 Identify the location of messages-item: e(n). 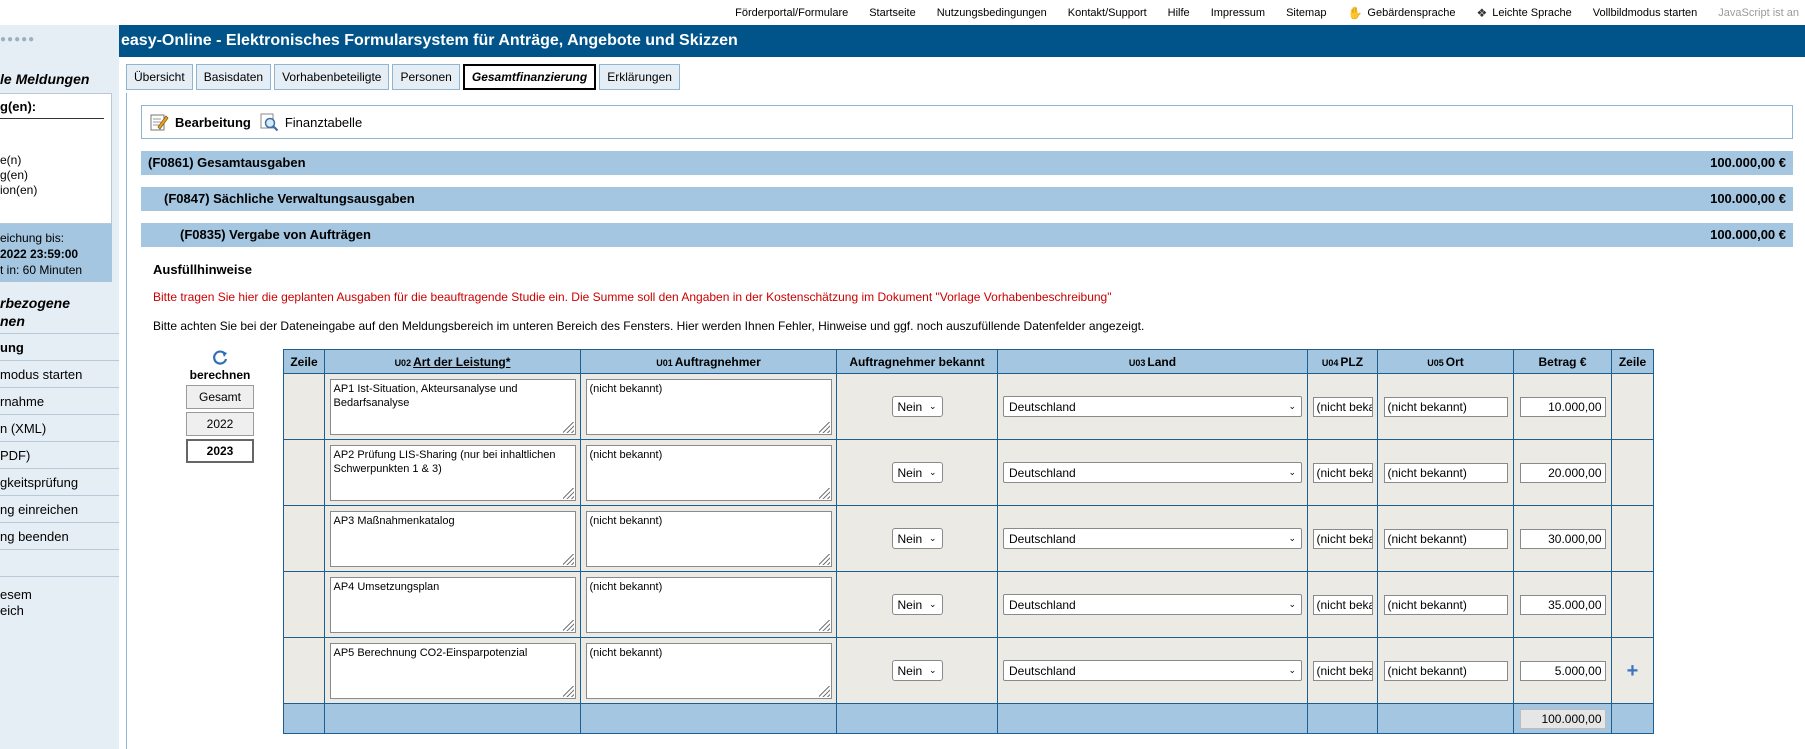
(10, 160).